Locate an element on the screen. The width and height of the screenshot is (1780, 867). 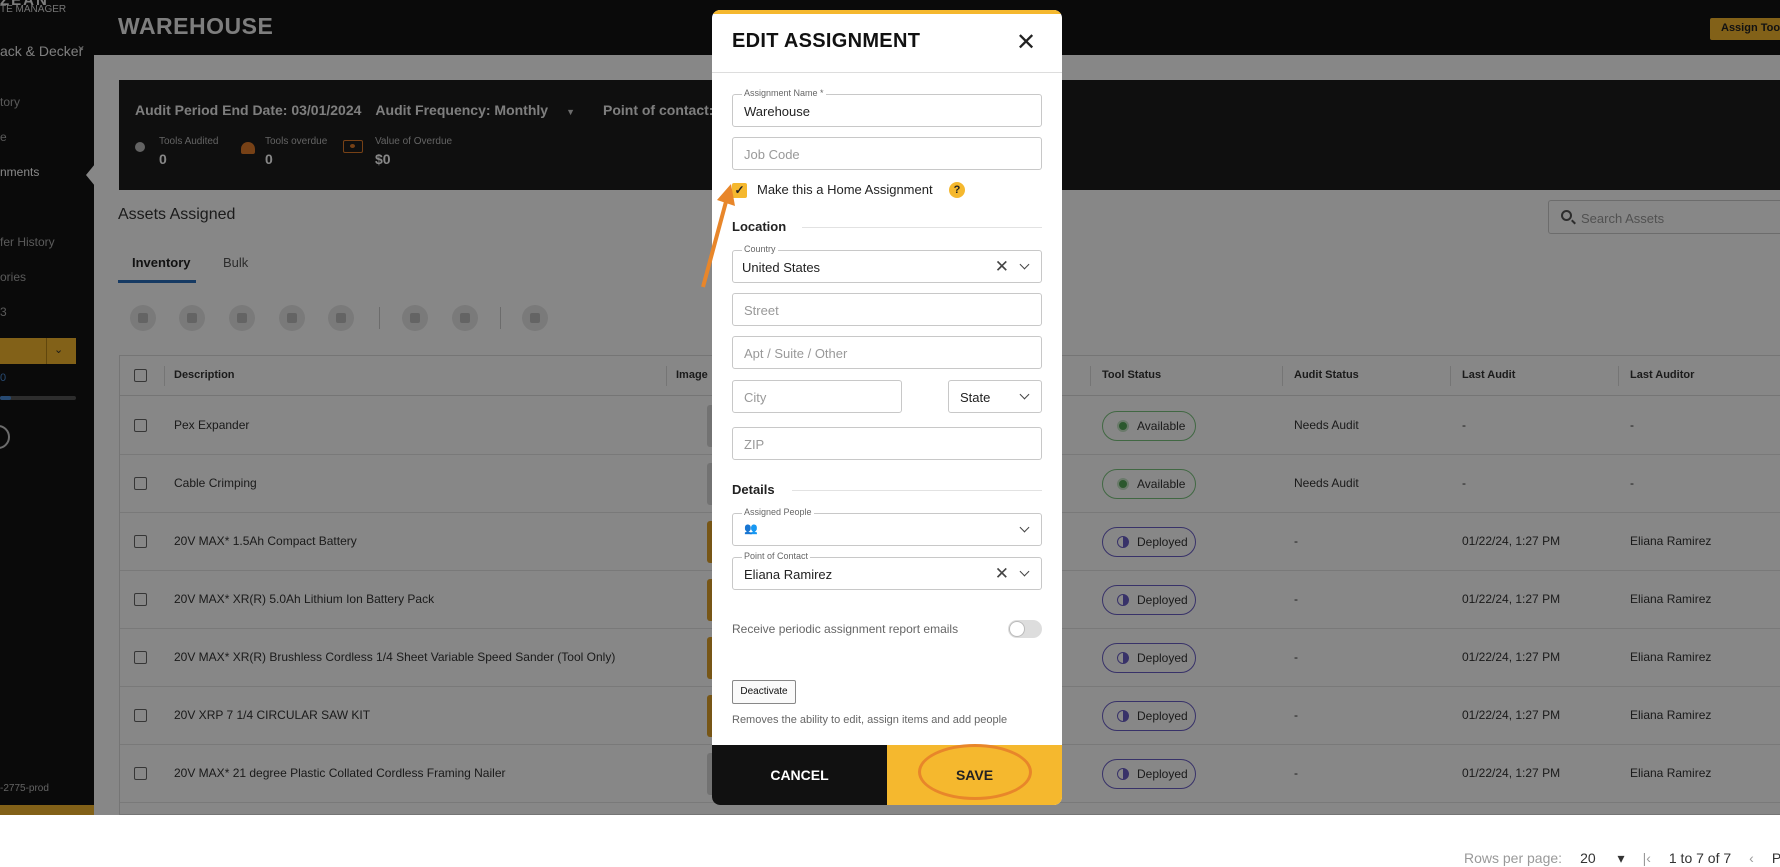
job-code-field: Job Code is located at coordinates (887, 153).